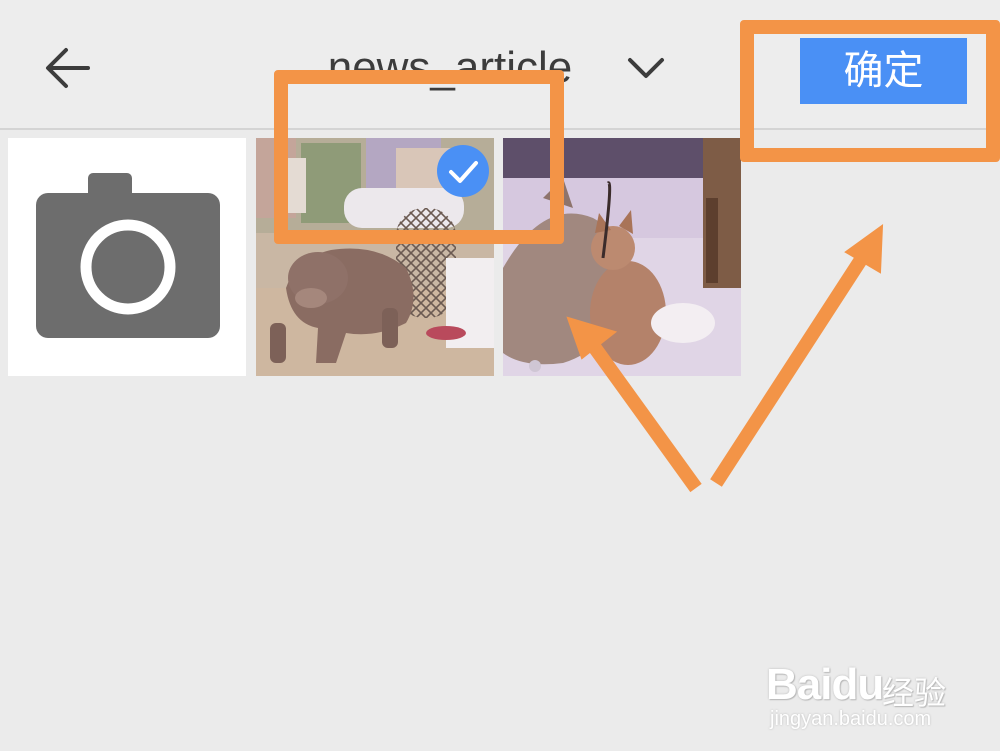  I want to click on album-dropdown-button, so click(646, 68).